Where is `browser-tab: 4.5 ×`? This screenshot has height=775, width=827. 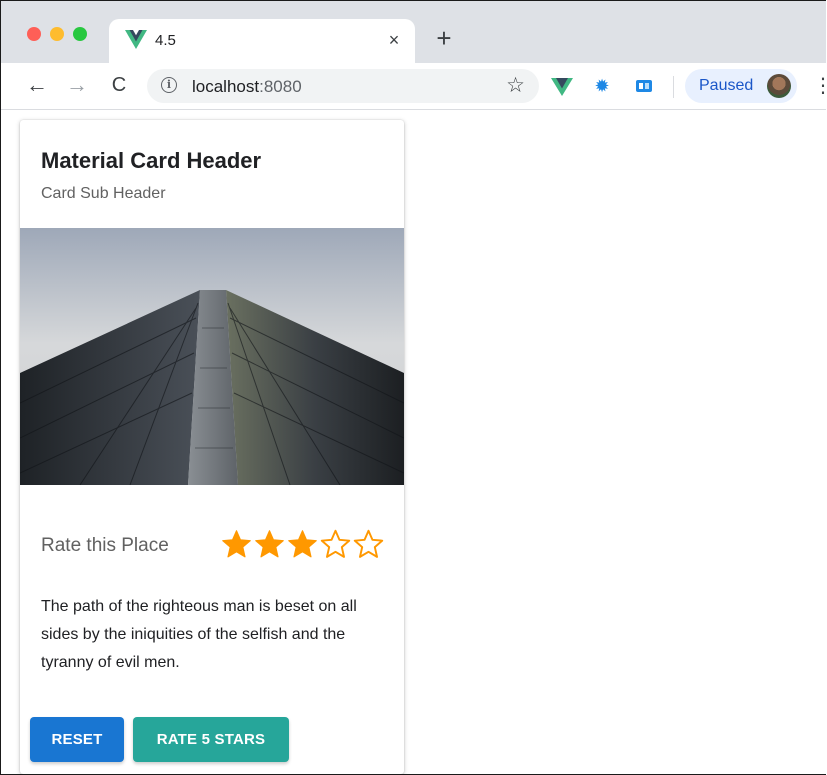 browser-tab: 4.5 × is located at coordinates (262, 41).